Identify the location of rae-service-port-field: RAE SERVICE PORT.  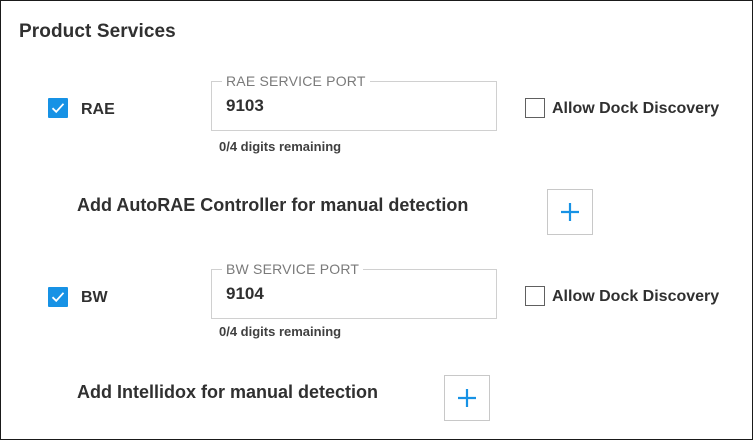
(354, 102).